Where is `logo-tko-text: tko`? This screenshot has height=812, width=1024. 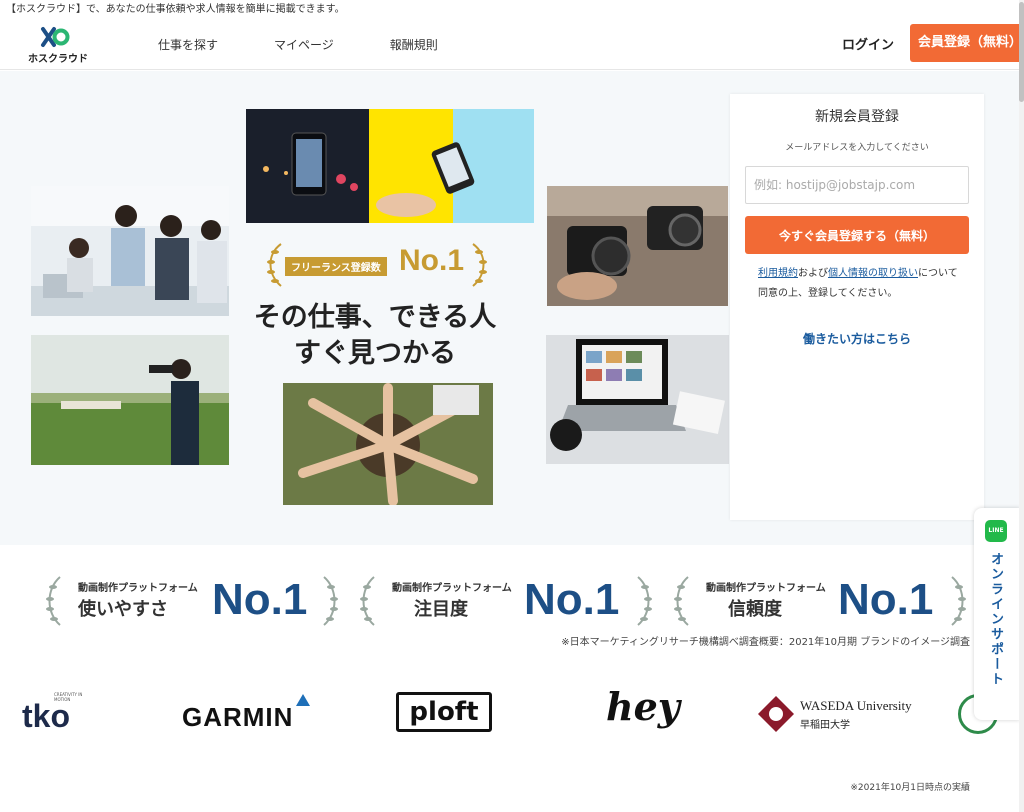 logo-tko-text: tko is located at coordinates (46, 716).